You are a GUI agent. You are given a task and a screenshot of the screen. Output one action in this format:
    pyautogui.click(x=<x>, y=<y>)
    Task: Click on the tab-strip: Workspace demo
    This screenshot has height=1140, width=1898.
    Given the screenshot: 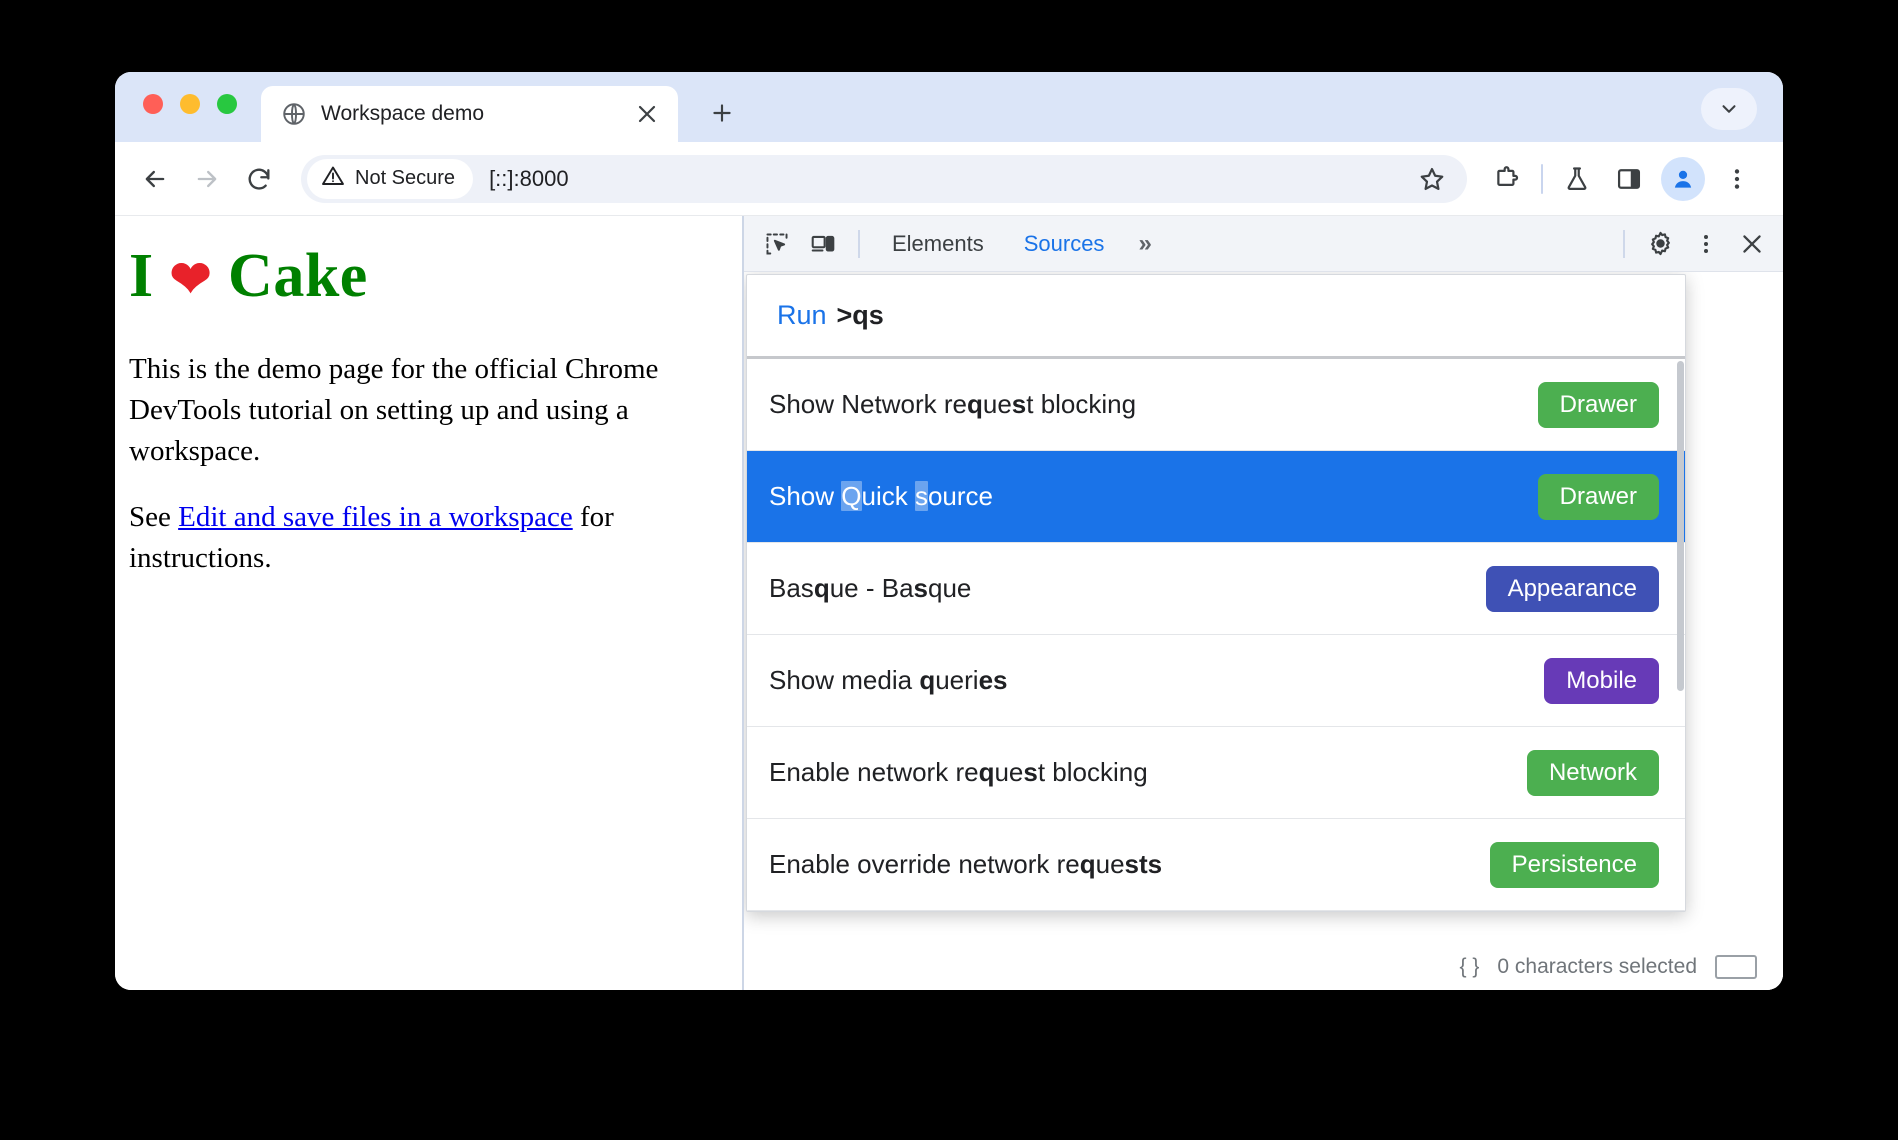 What is the action you would take?
    pyautogui.click(x=949, y=107)
    